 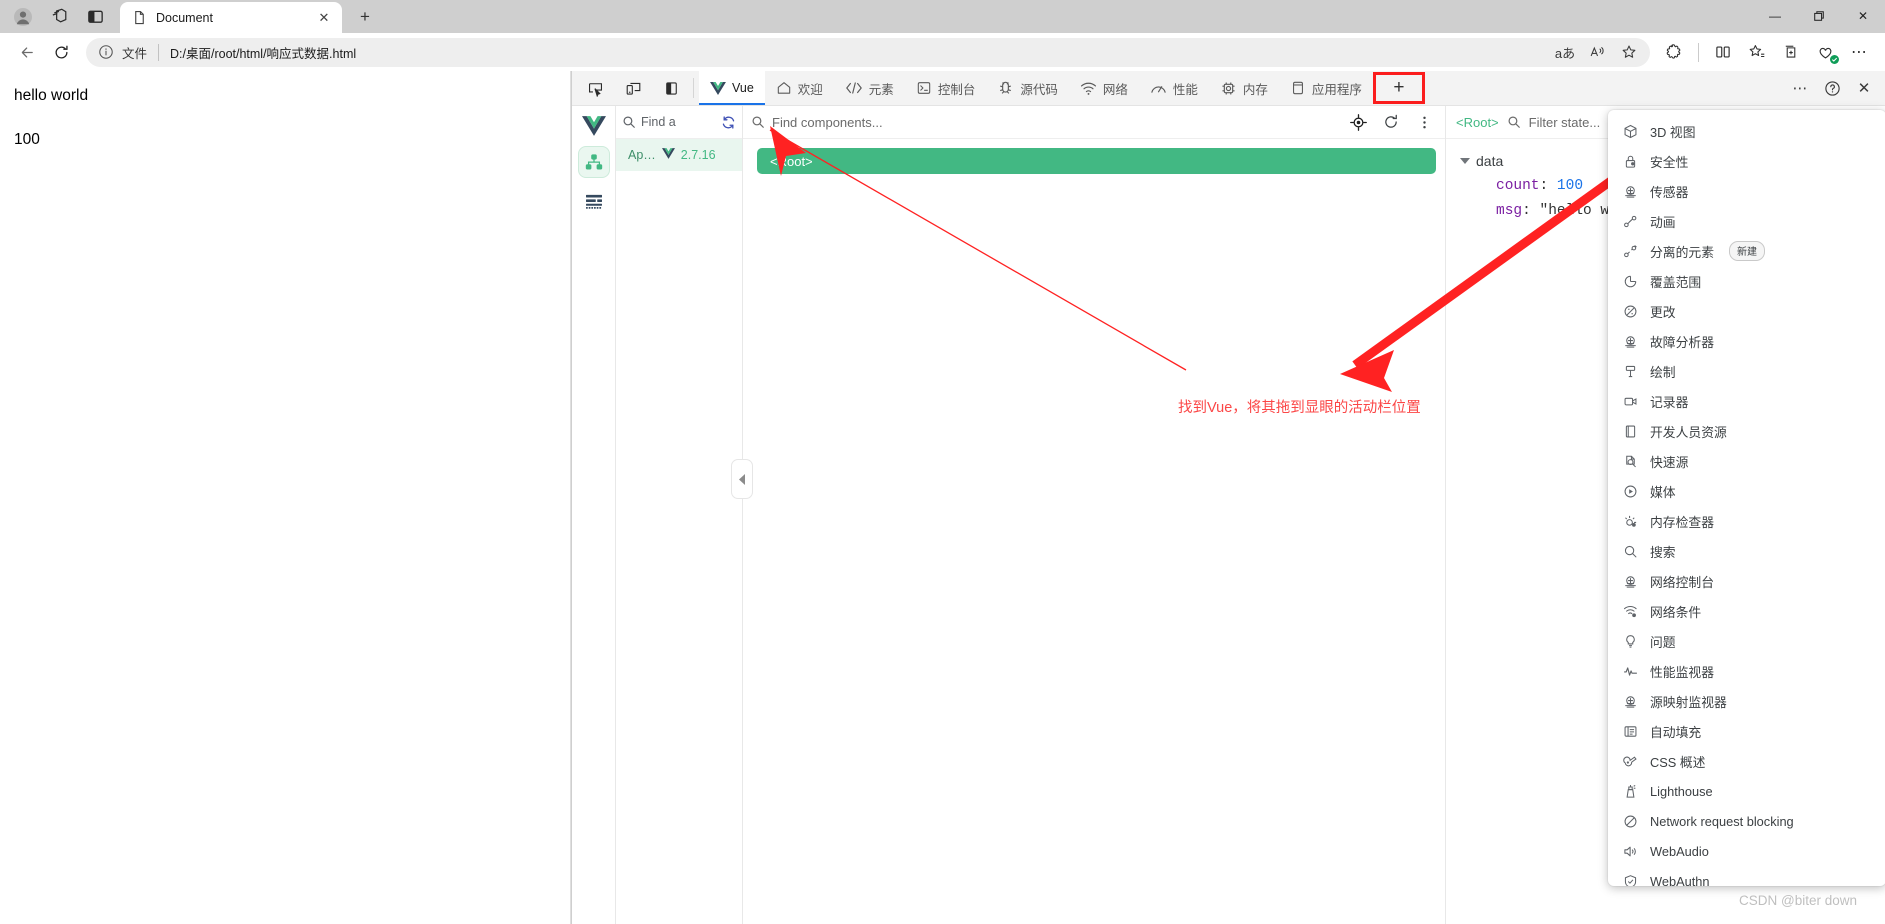 I want to click on dropdown-item-lighthouse: Lighthouse, so click(x=1746, y=791).